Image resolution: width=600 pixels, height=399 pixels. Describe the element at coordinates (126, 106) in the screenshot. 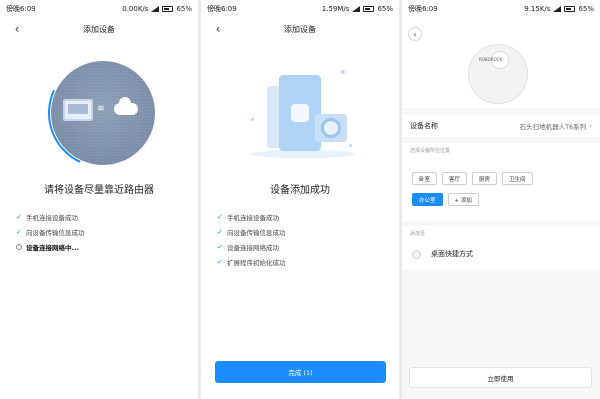

I see `cloud-icon` at that location.